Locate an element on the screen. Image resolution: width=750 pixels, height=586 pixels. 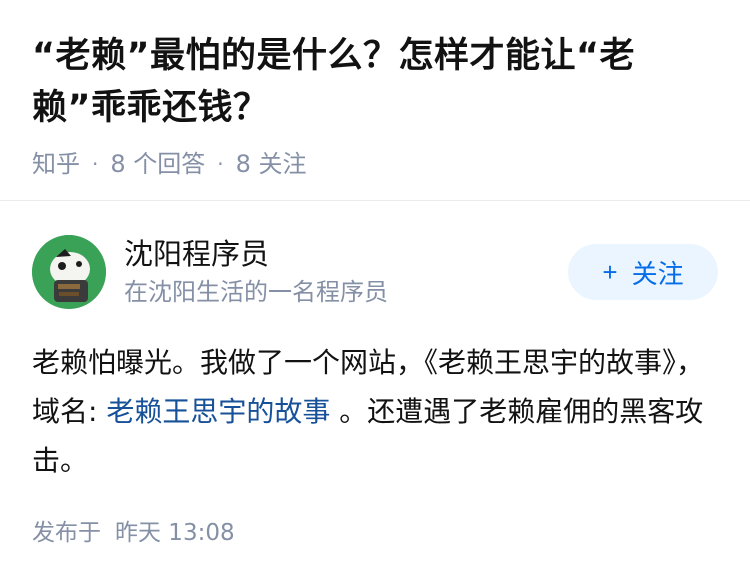
divider is located at coordinates (375, 200).